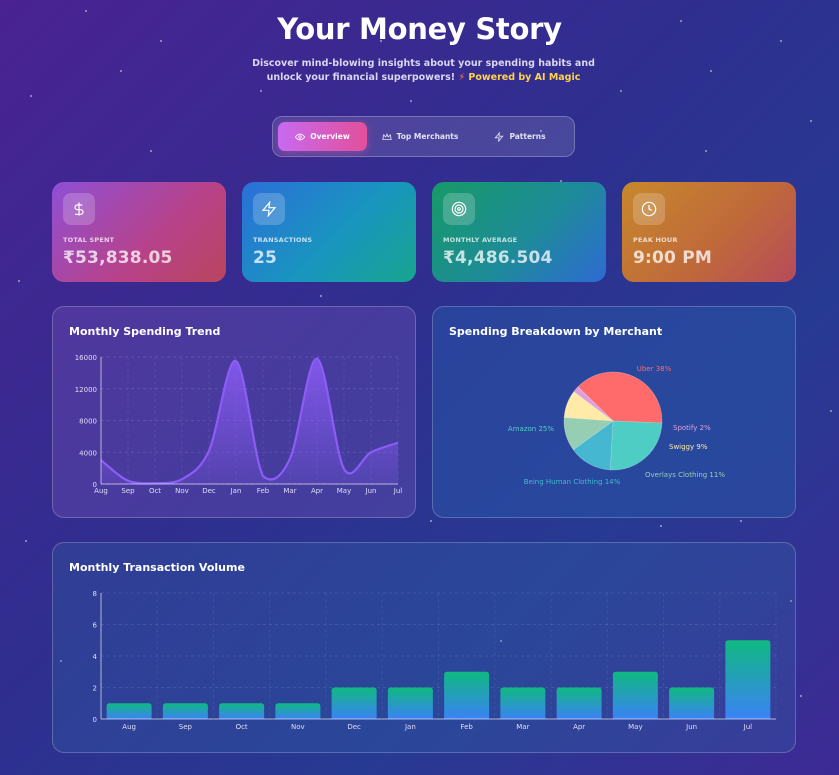 This screenshot has width=839, height=775. Describe the element at coordinates (709, 232) in the screenshot. I see `stat-card-peak-hour: PEAK HOUR 9:00 PM` at that location.